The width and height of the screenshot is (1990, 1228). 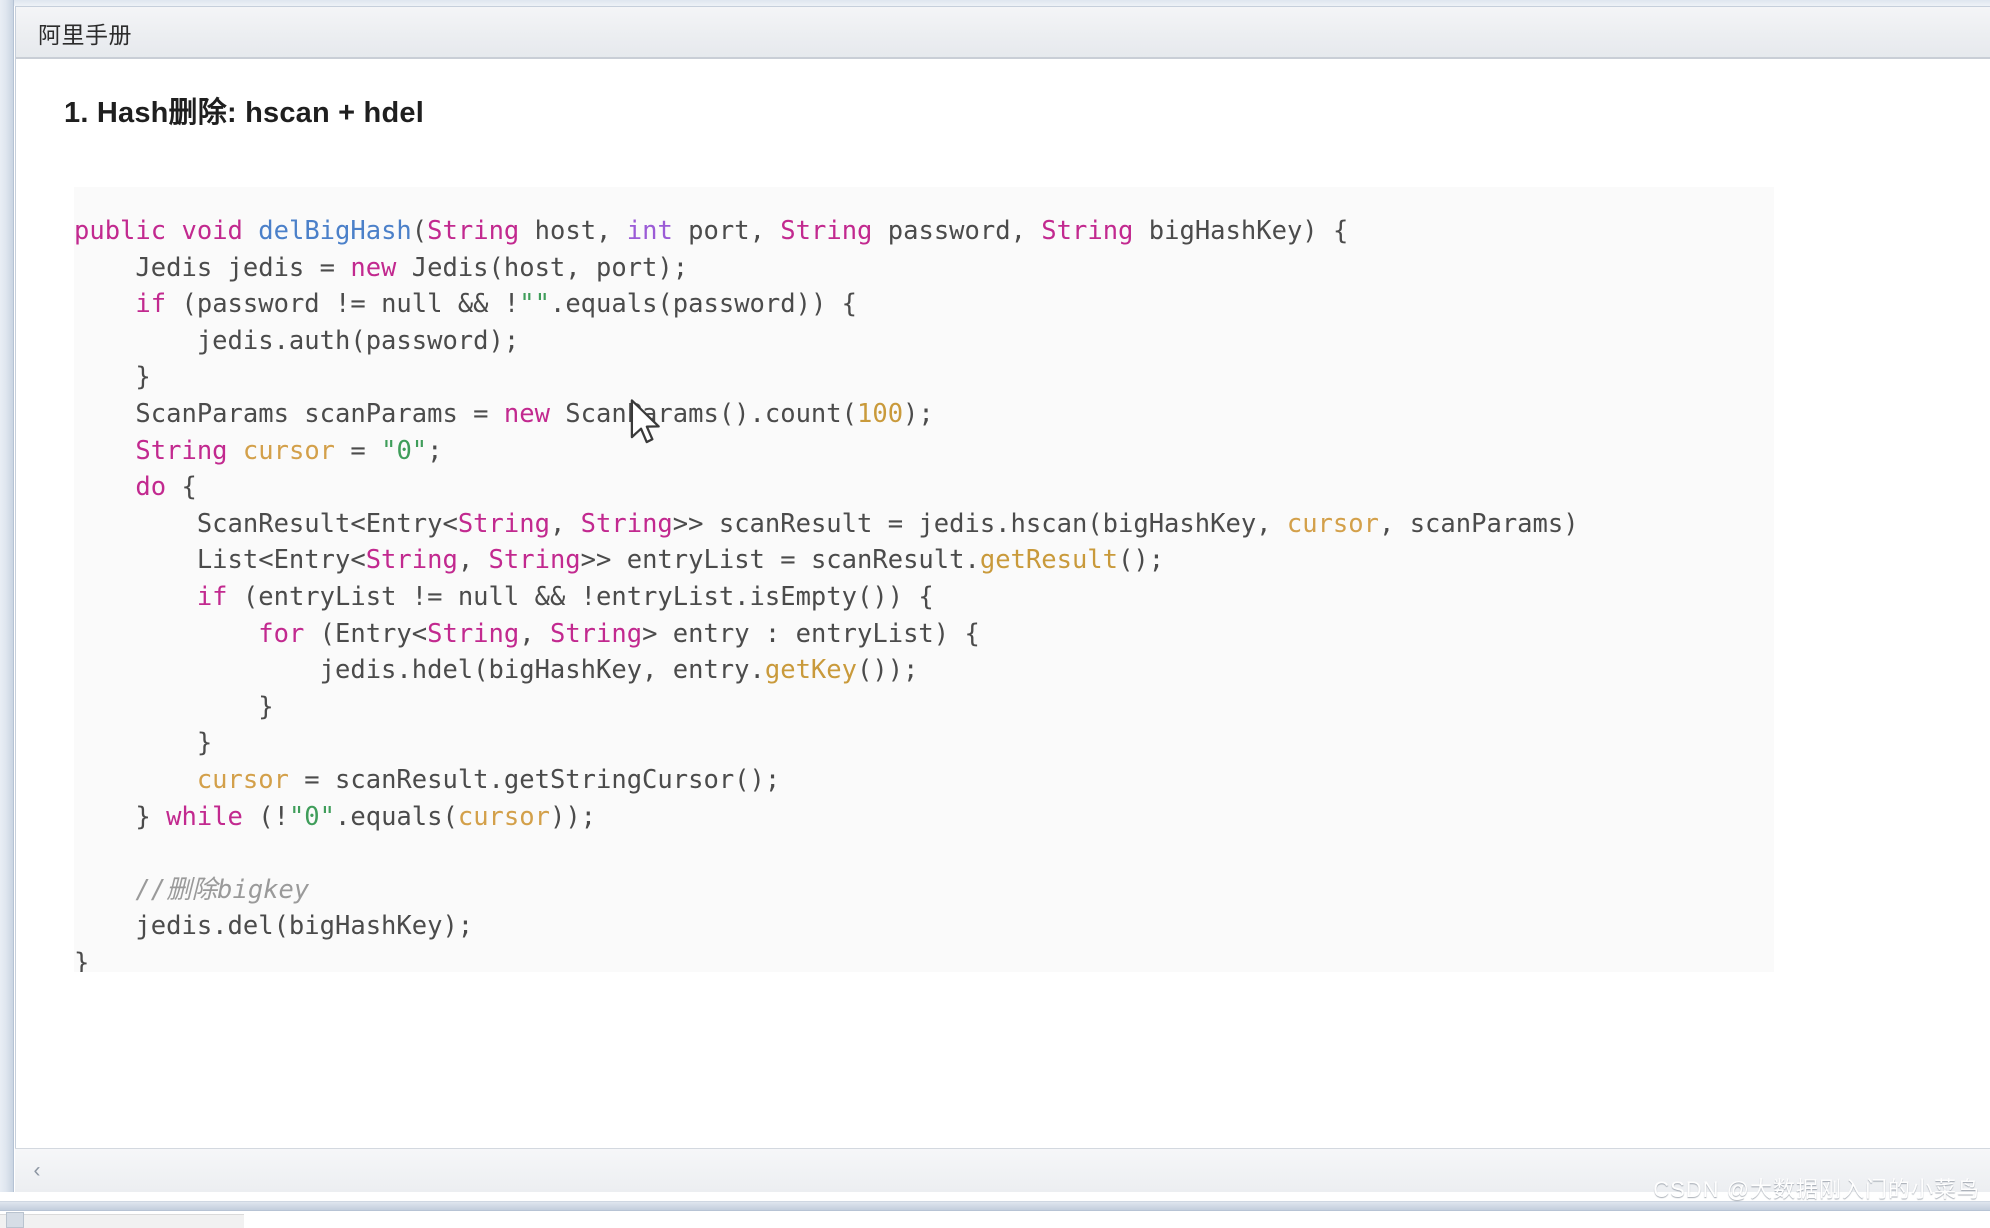 I want to click on code-line: jedis.del(bigHashKey);, so click(x=924, y=926).